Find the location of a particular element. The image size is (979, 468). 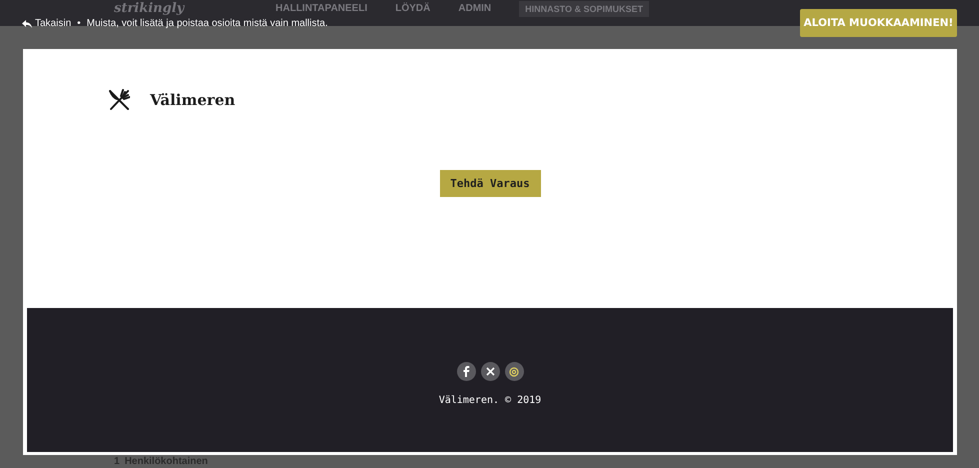

nav-item: HALLINTAPANEELI is located at coordinates (322, 9).